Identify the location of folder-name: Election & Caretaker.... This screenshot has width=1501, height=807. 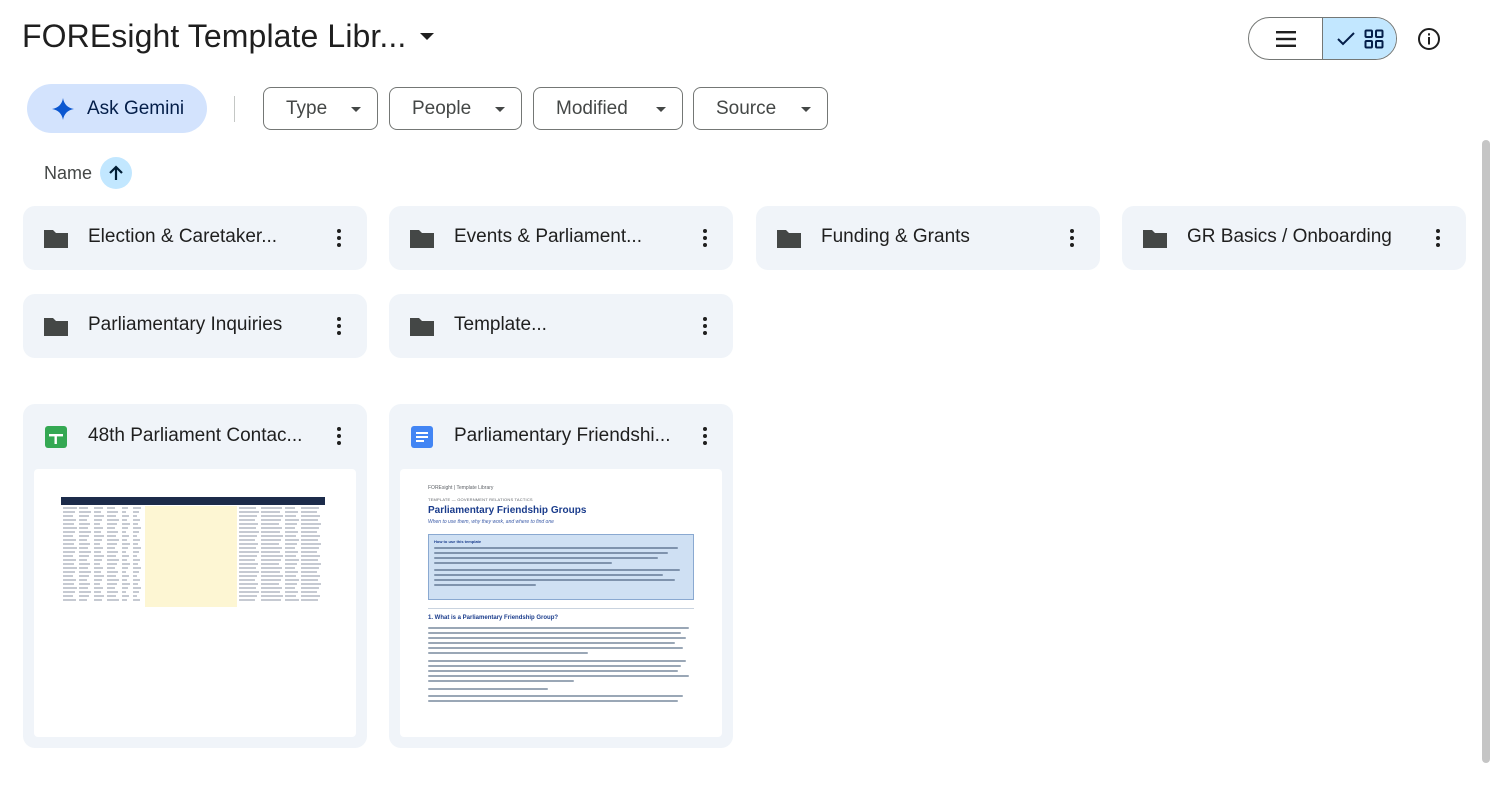
(183, 236).